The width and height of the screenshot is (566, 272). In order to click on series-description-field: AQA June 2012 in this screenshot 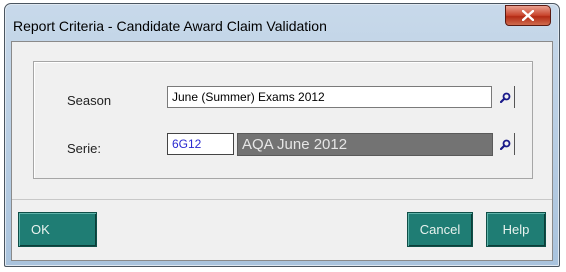, I will do `click(365, 144)`.